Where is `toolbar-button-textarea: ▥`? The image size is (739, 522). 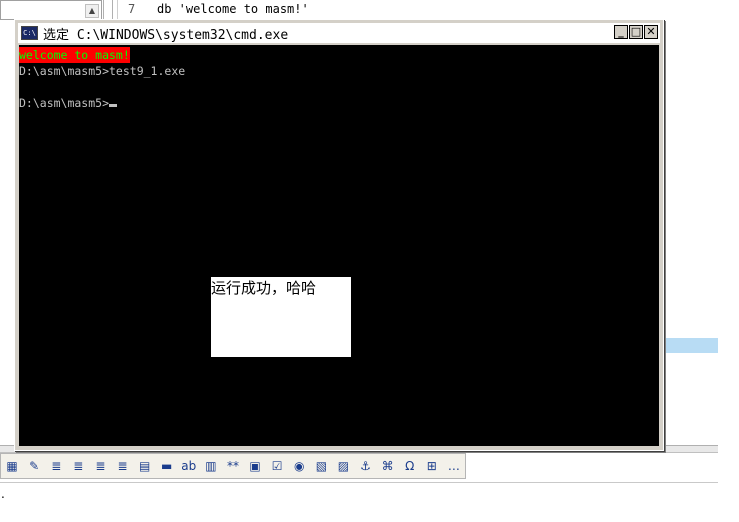
toolbar-button-textarea: ▥ is located at coordinates (211, 466).